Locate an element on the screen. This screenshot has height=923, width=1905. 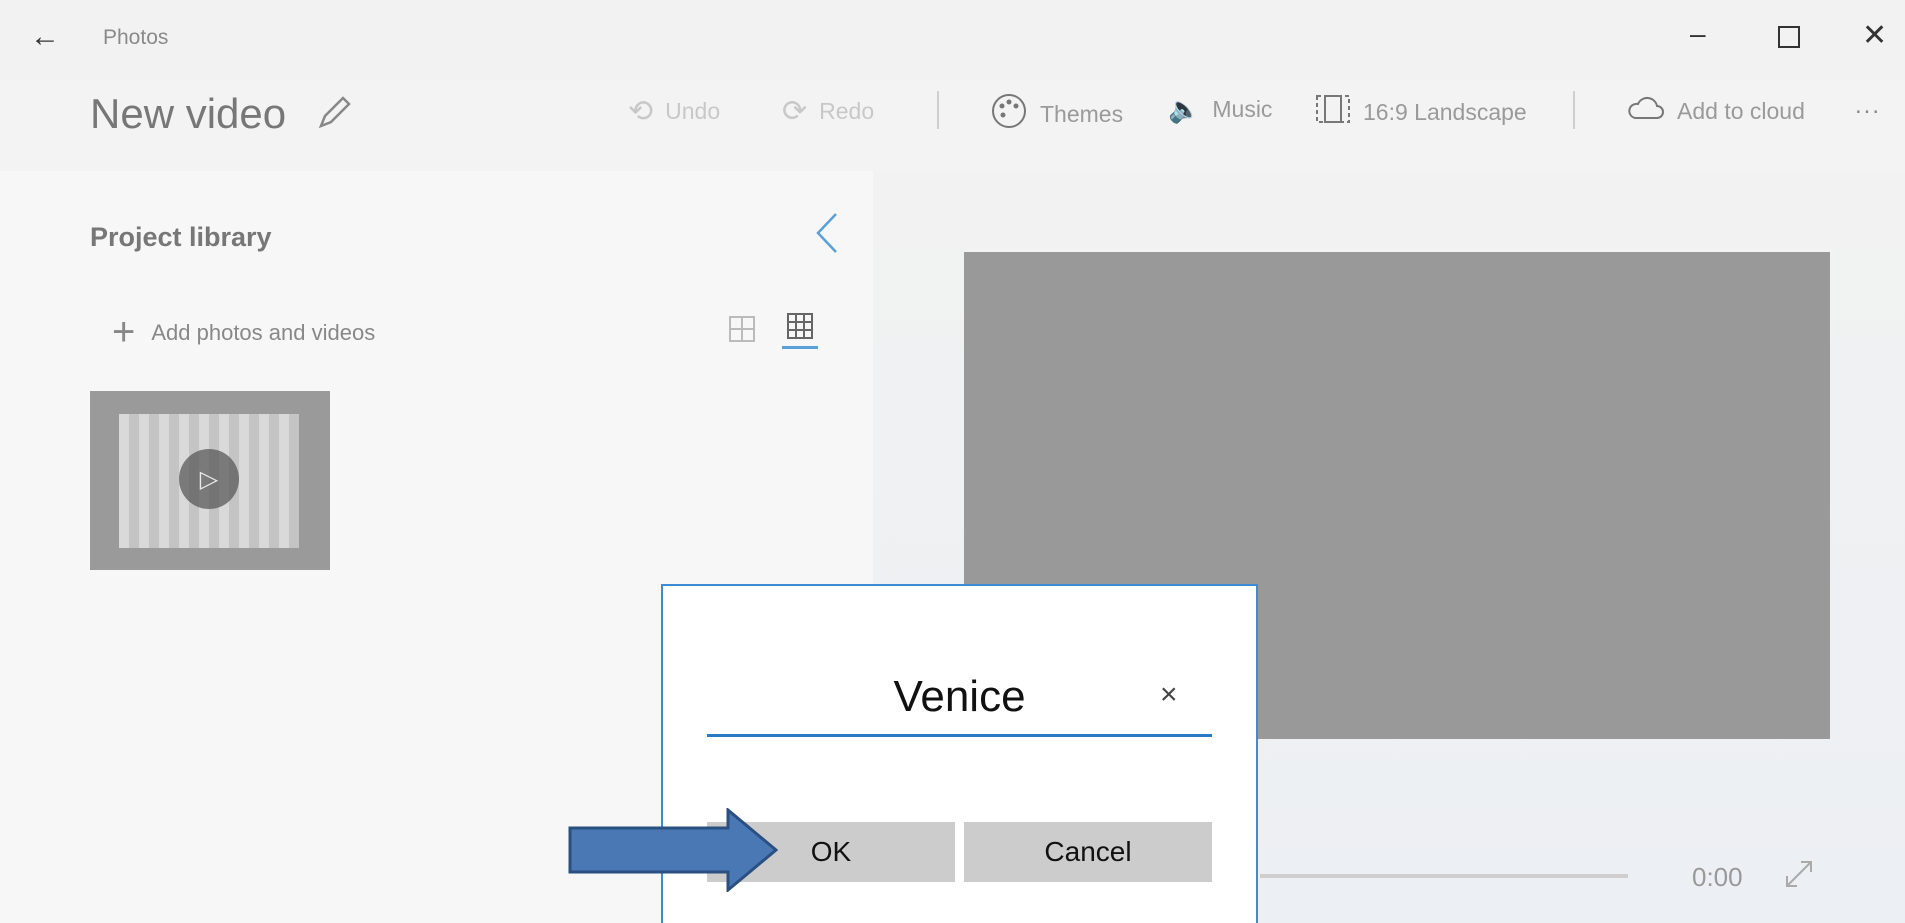
minimize-icon: – is located at coordinates (1698, 34).